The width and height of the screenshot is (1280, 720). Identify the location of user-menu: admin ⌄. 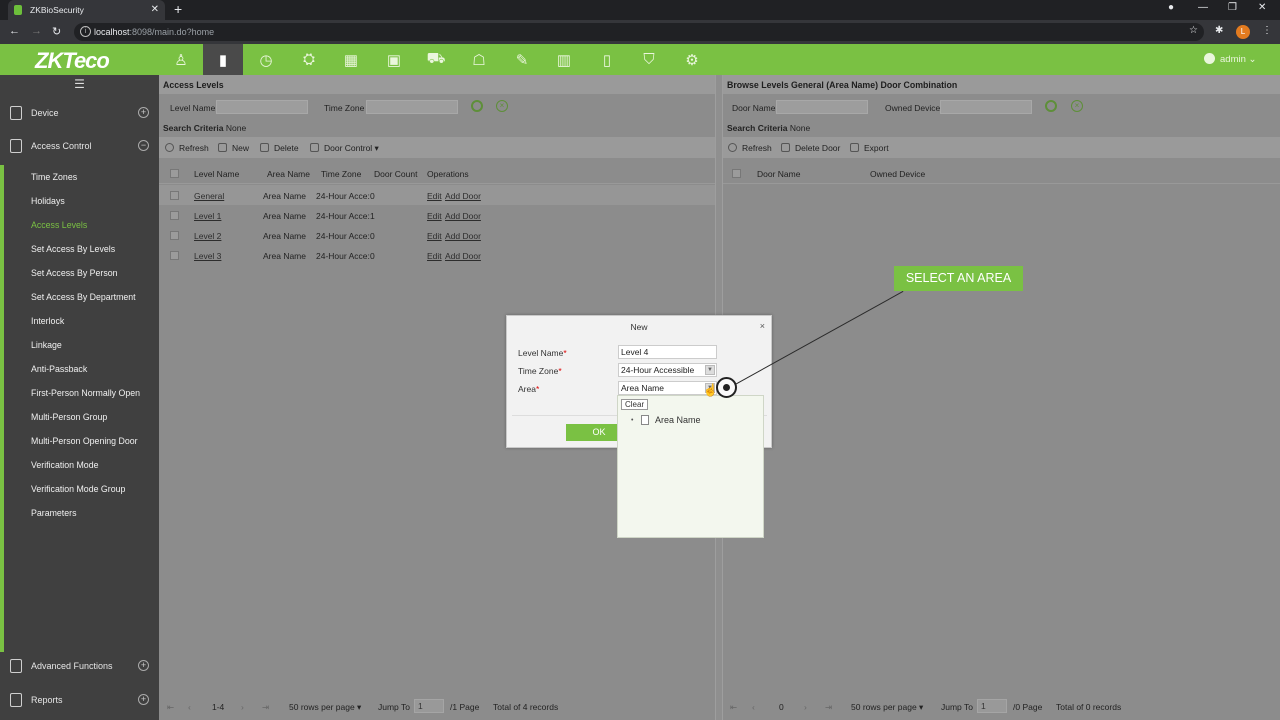
(1230, 59).